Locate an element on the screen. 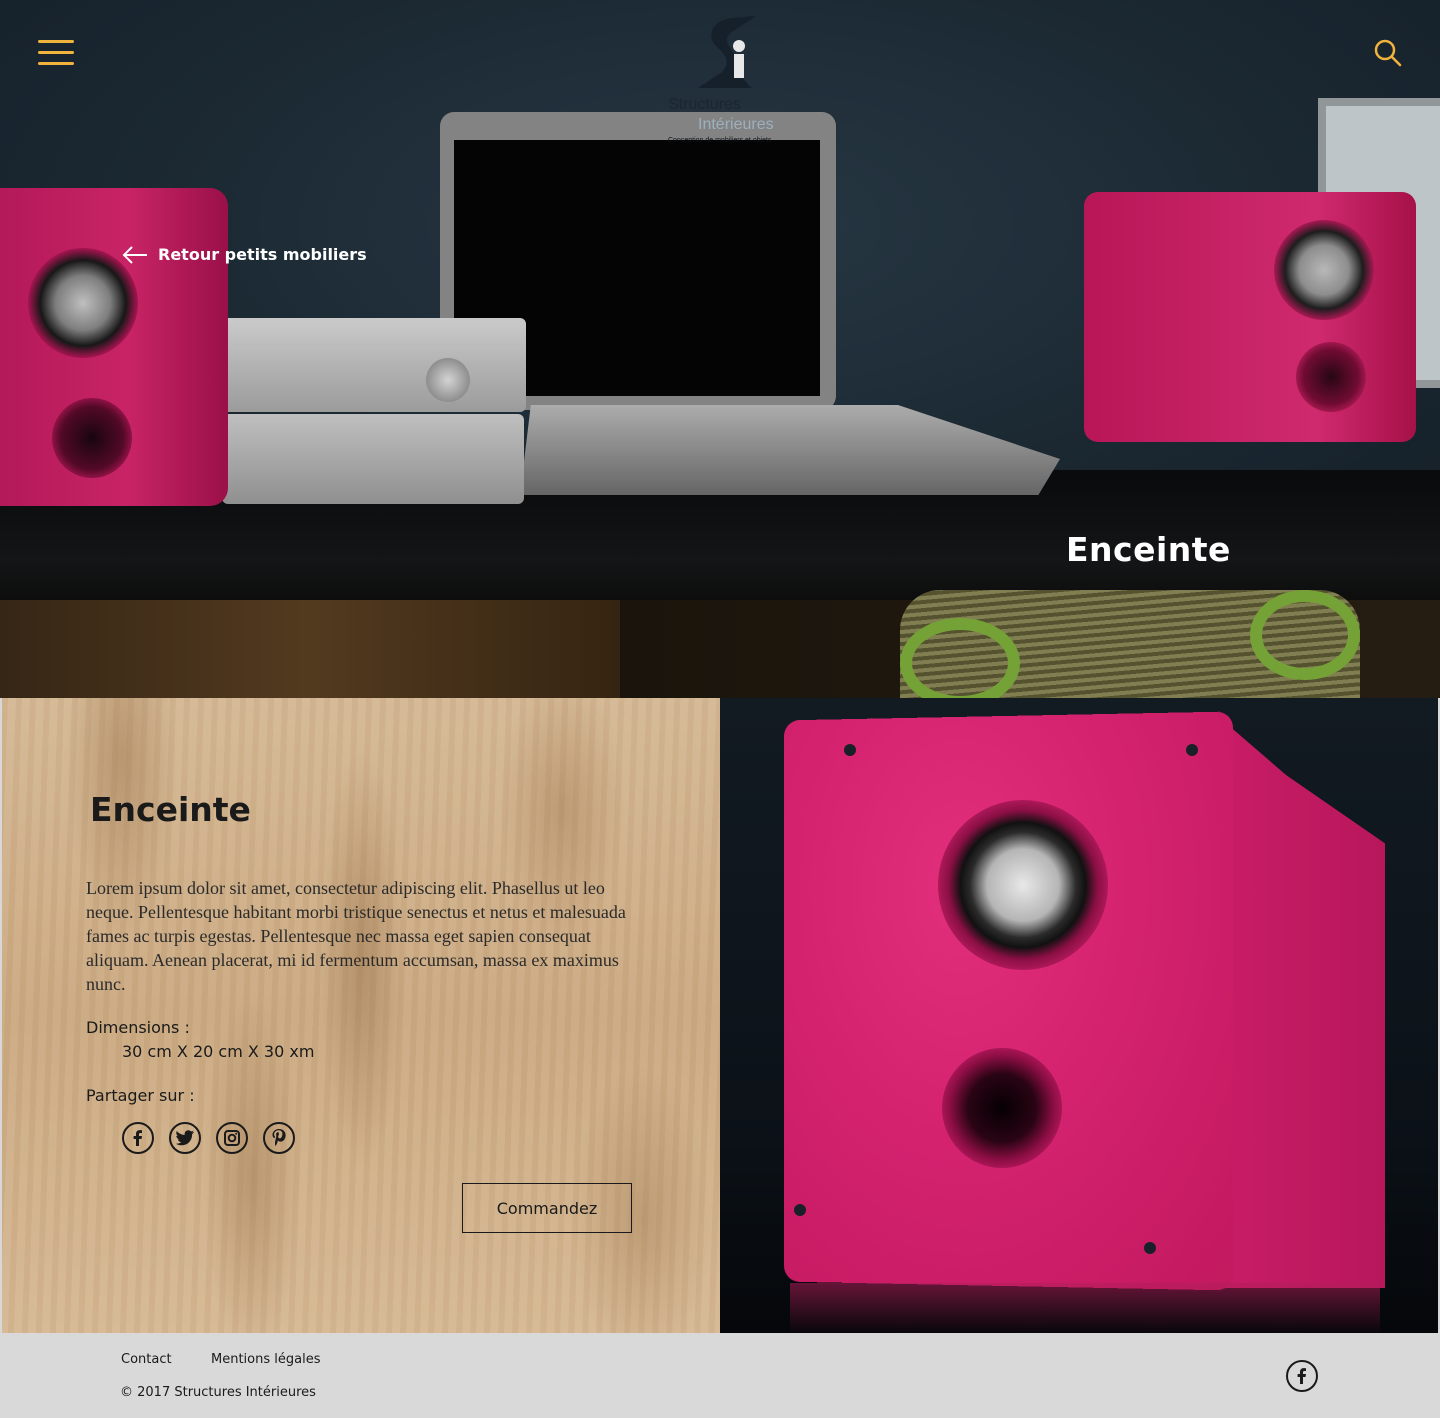 The width and height of the screenshot is (1440, 1418). share-icons is located at coordinates (208, 1138).